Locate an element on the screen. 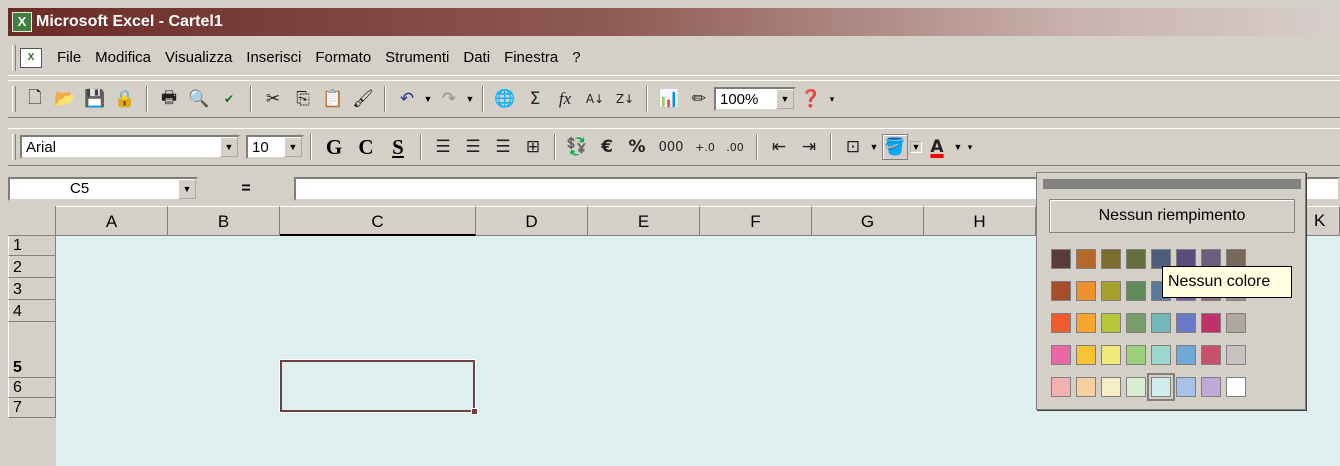 The width and height of the screenshot is (1340, 466). undo-dropdown-icon: ▼ is located at coordinates (428, 99).